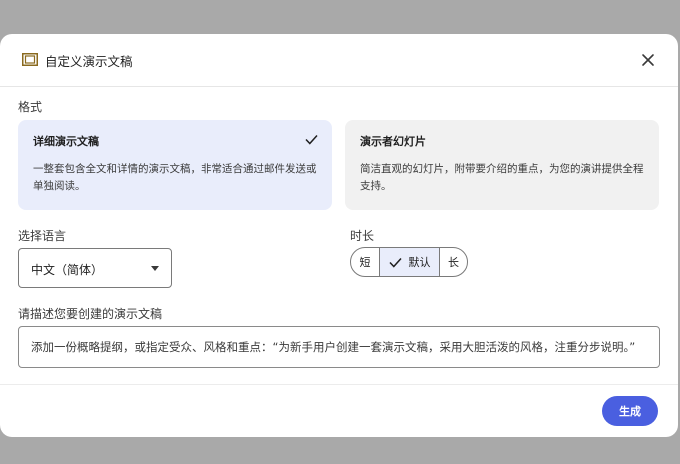 This screenshot has height=464, width=680. I want to click on duration-option-label: 短, so click(365, 262).